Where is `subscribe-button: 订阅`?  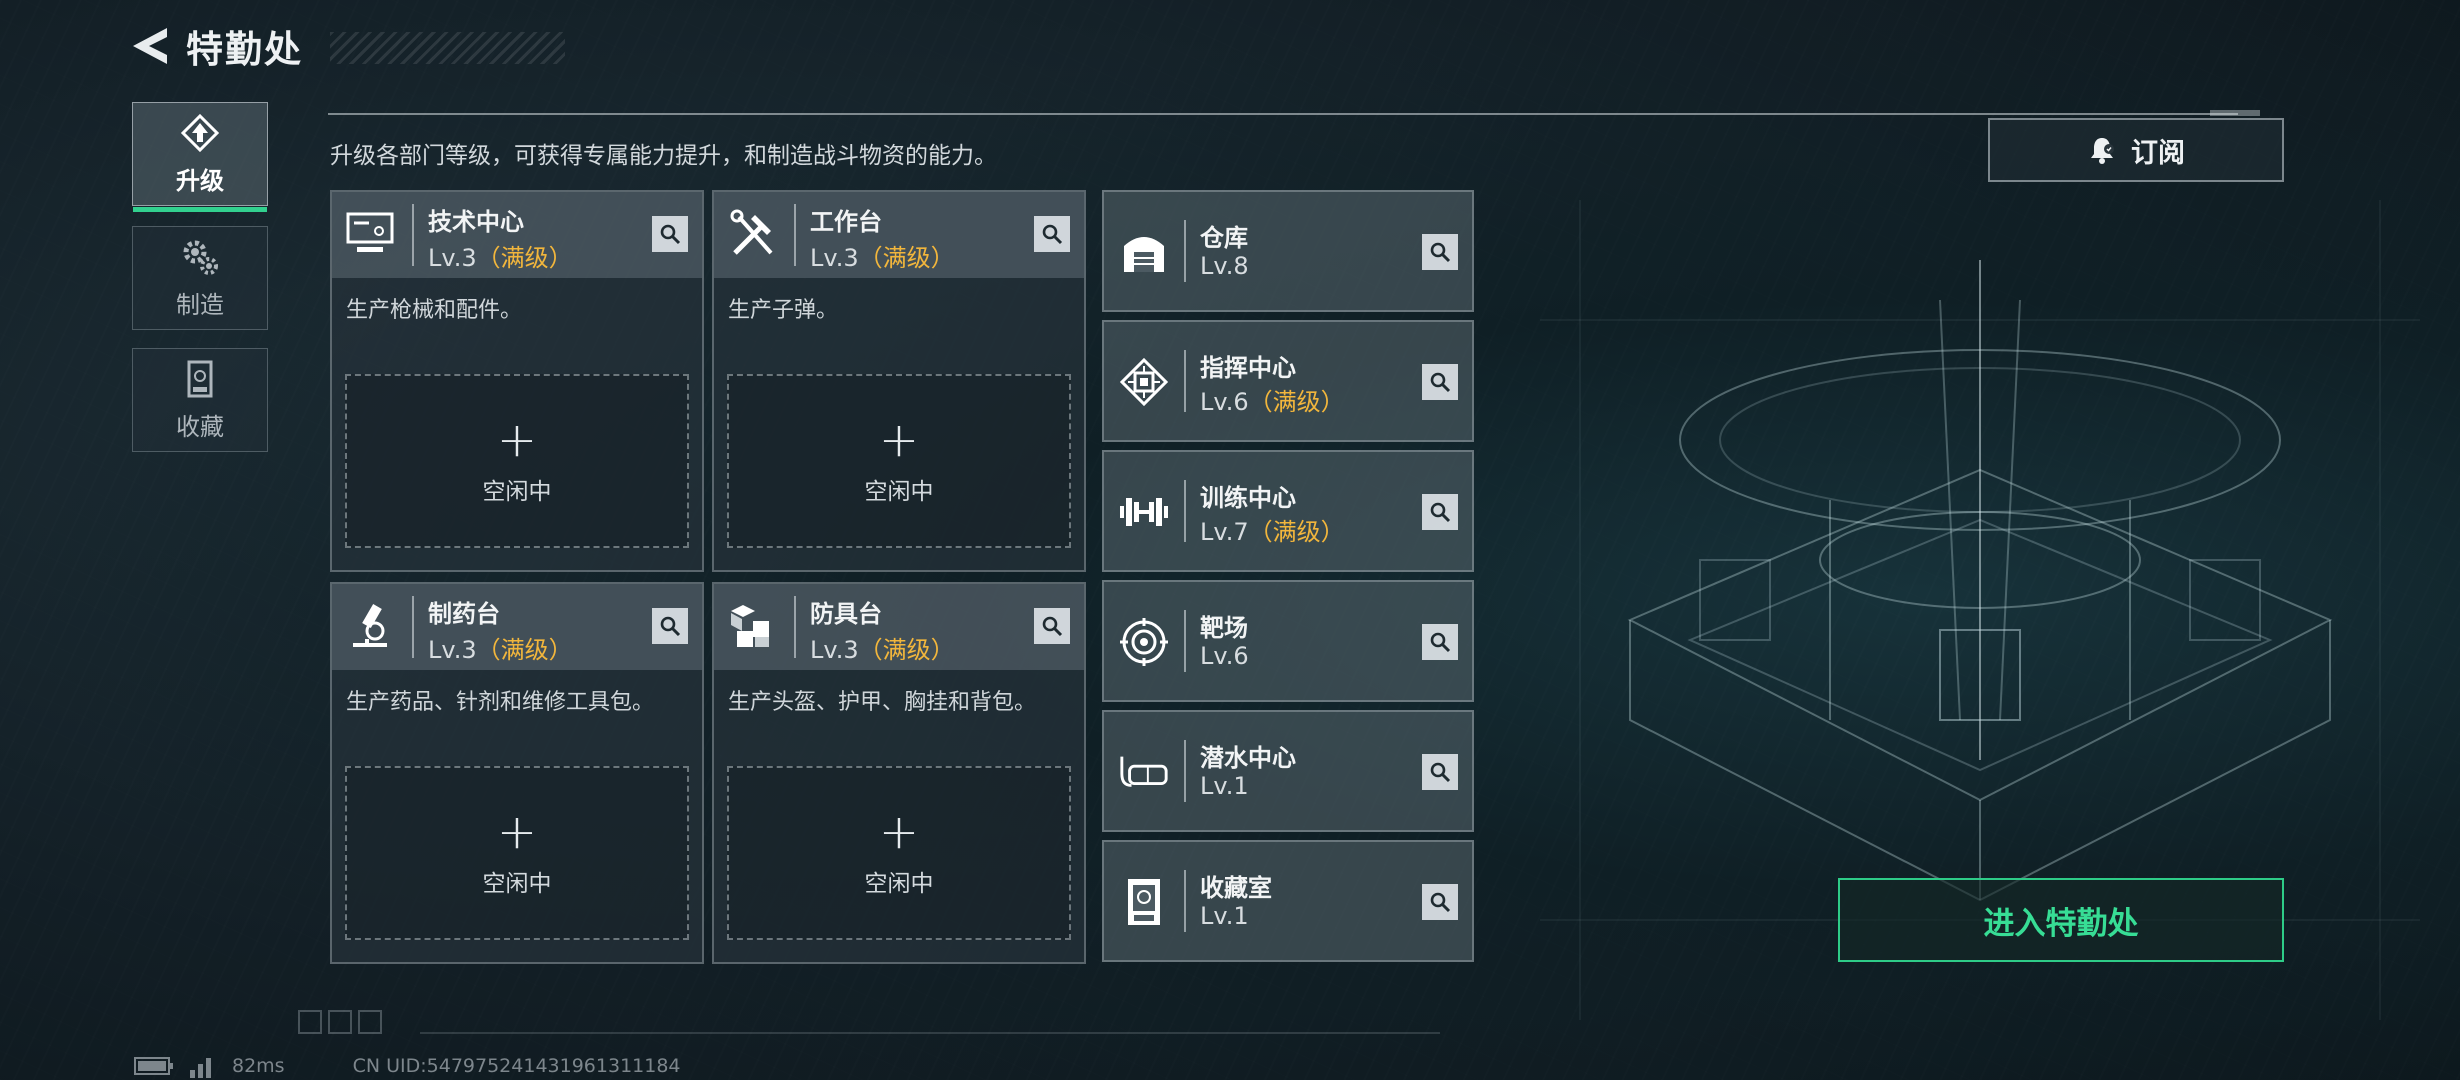
subscribe-button: 订阅 is located at coordinates (2136, 150).